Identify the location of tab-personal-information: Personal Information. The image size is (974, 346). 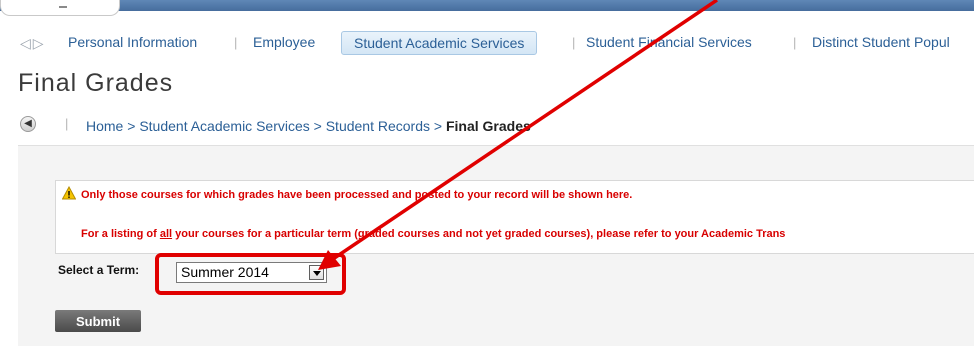
(132, 42).